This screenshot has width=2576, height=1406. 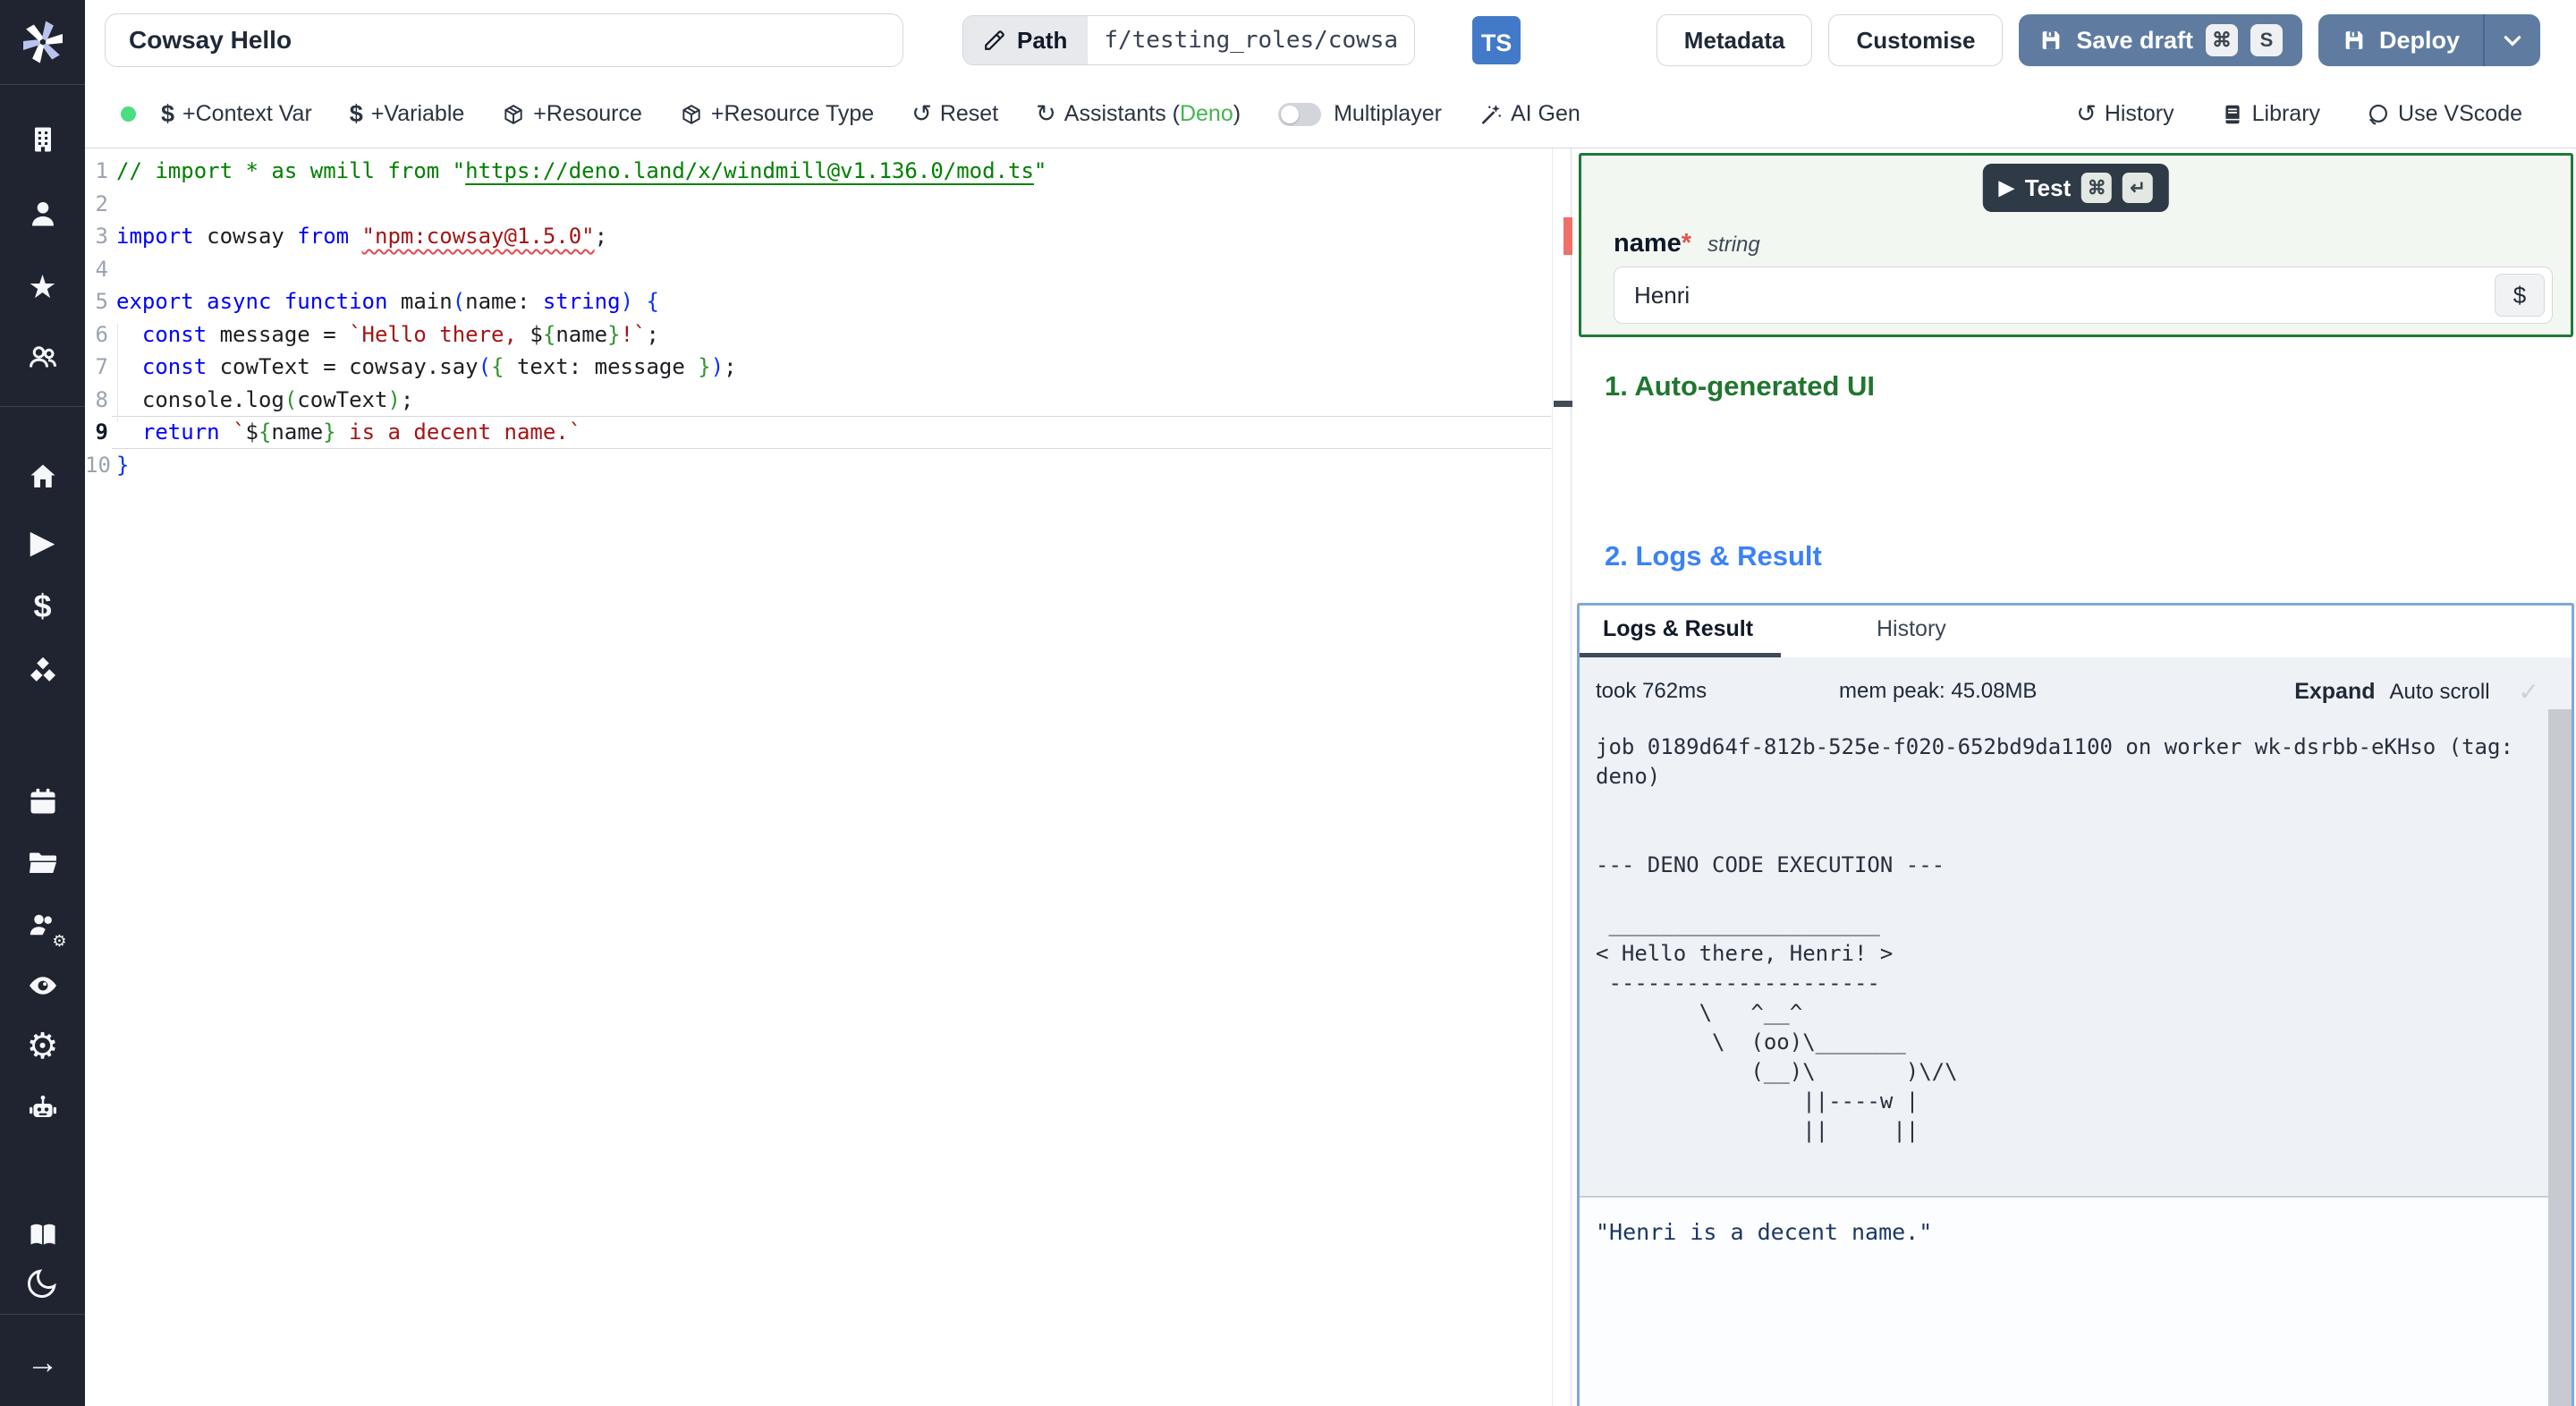 I want to click on sidebar-item-dark-mode, so click(x=43, y=1282).